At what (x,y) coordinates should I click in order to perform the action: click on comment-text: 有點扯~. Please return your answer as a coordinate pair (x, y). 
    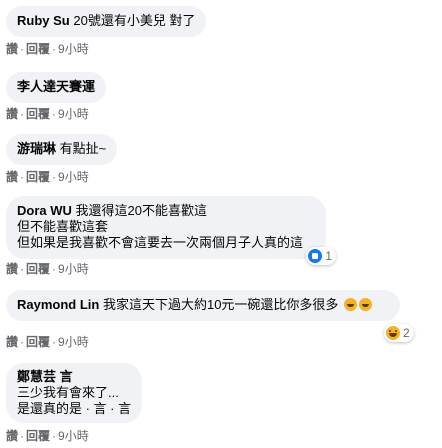
    Looking at the image, I should click on (83, 148).